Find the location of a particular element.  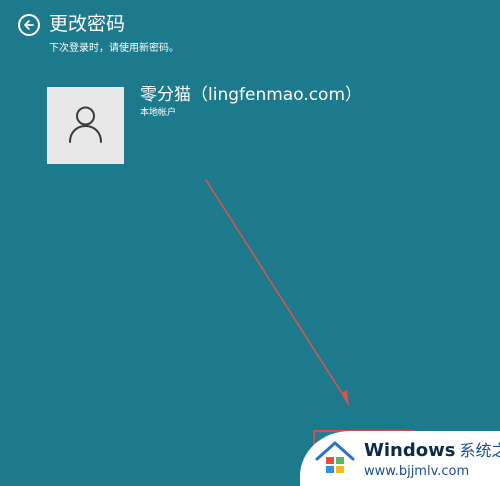

avatar is located at coordinates (85, 125).